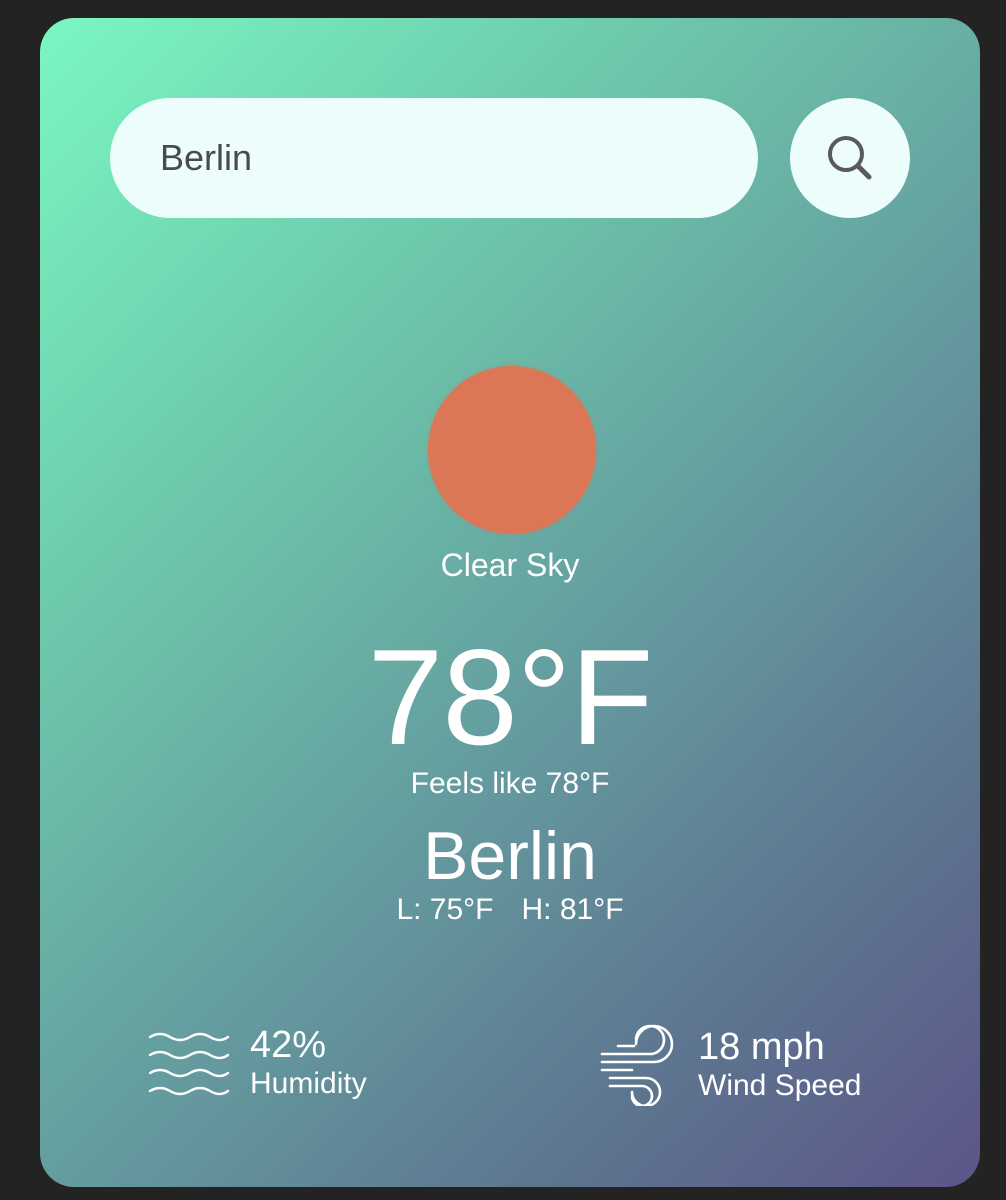 The width and height of the screenshot is (1006, 1200). What do you see at coordinates (308, 1083) in the screenshot?
I see `humidity-label: Humidity` at bounding box center [308, 1083].